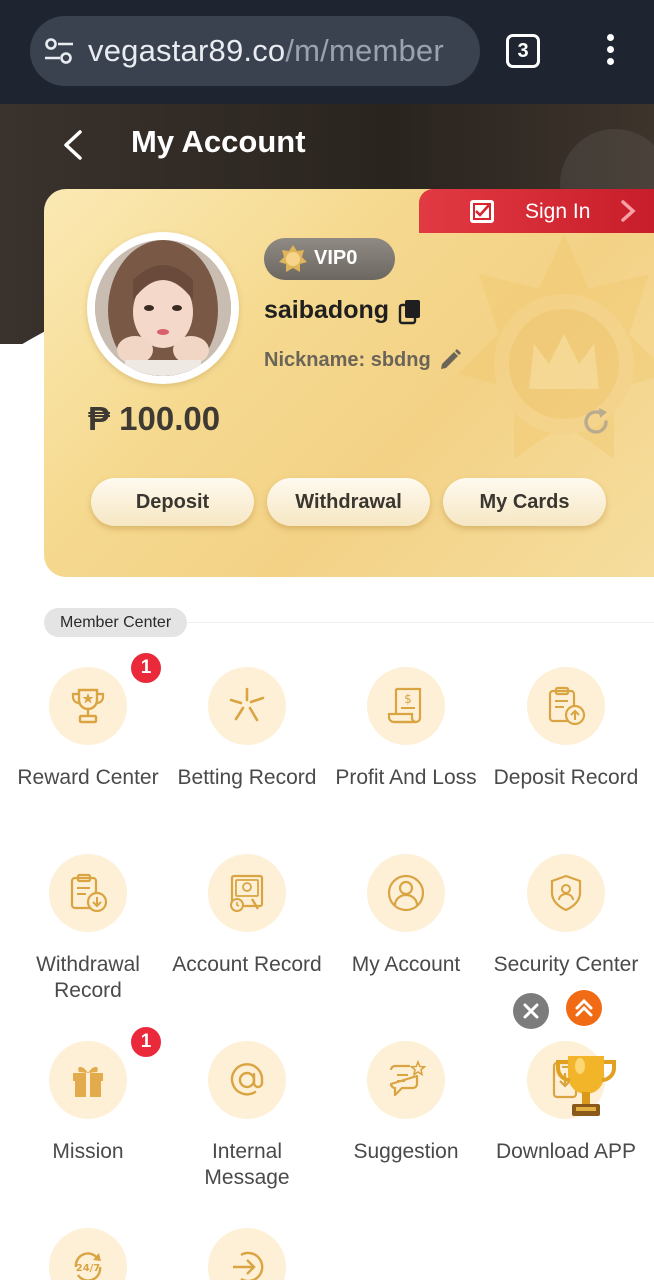  Describe the element at coordinates (566, 777) in the screenshot. I see `deposit-record-label: Deposit Record` at that location.